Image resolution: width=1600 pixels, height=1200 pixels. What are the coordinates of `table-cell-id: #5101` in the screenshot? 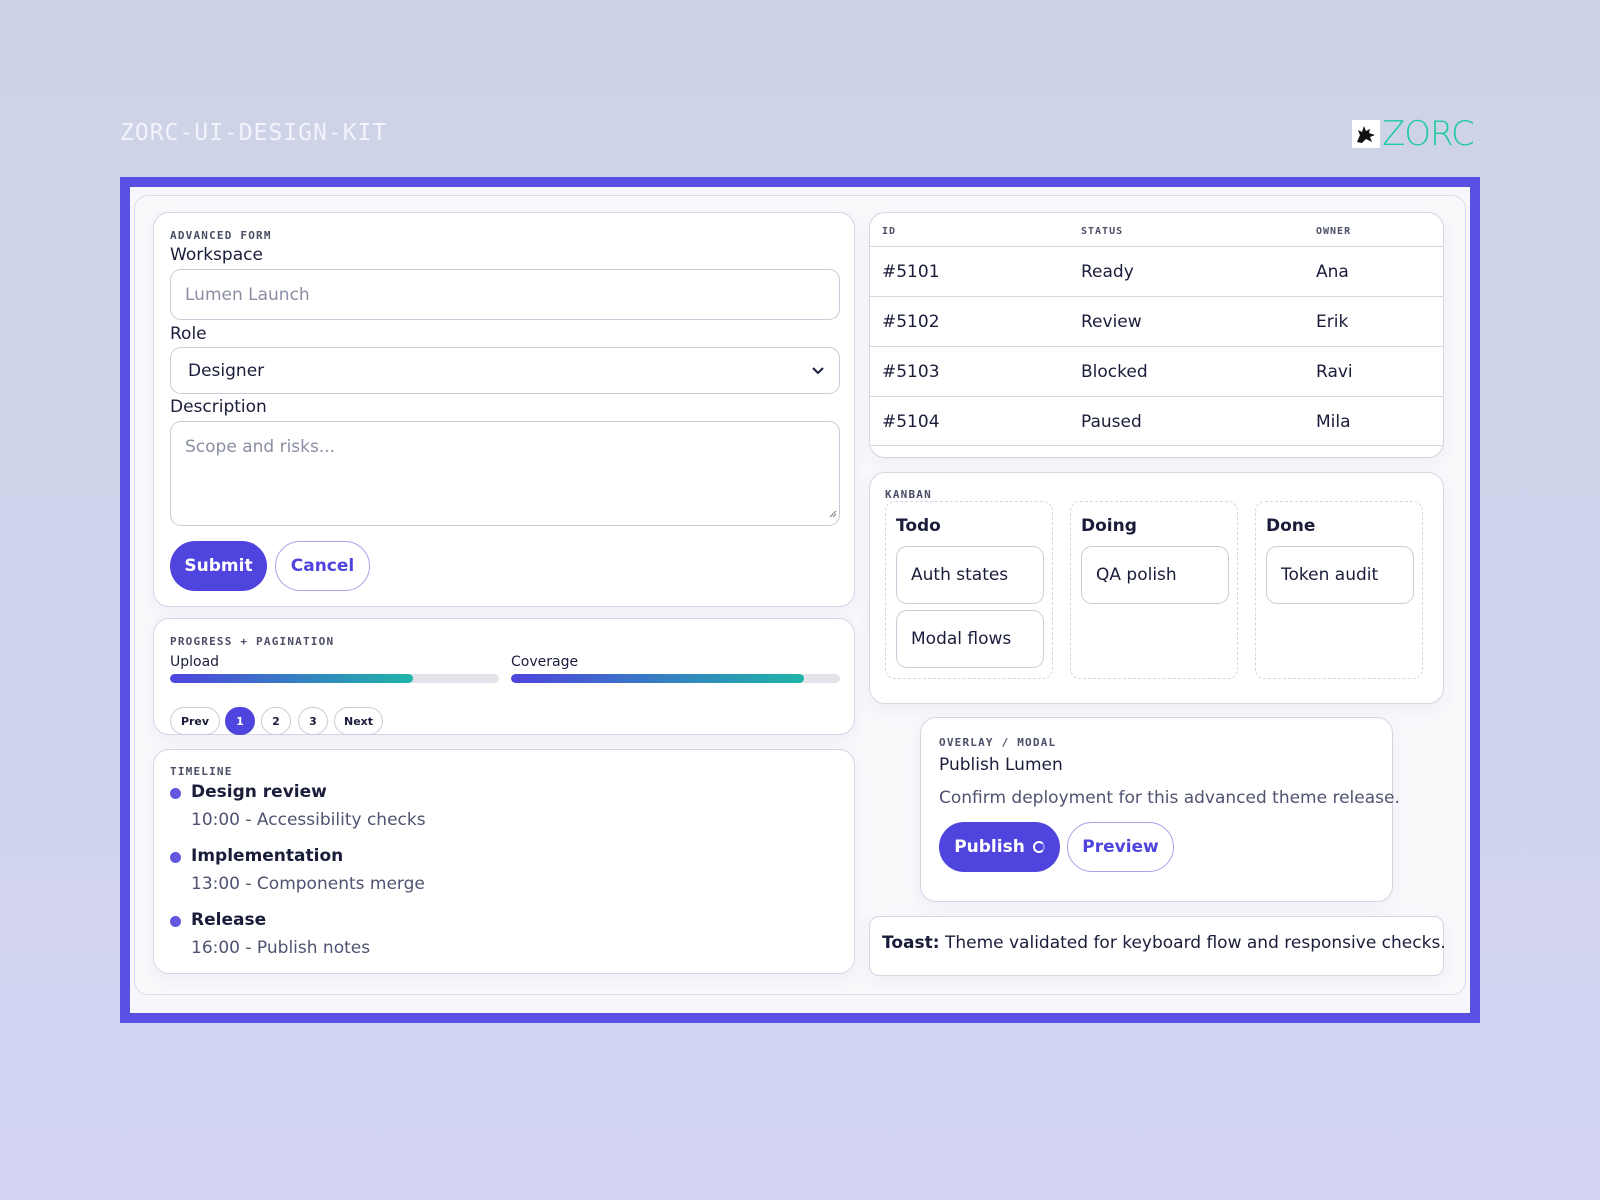 It's located at (911, 272).